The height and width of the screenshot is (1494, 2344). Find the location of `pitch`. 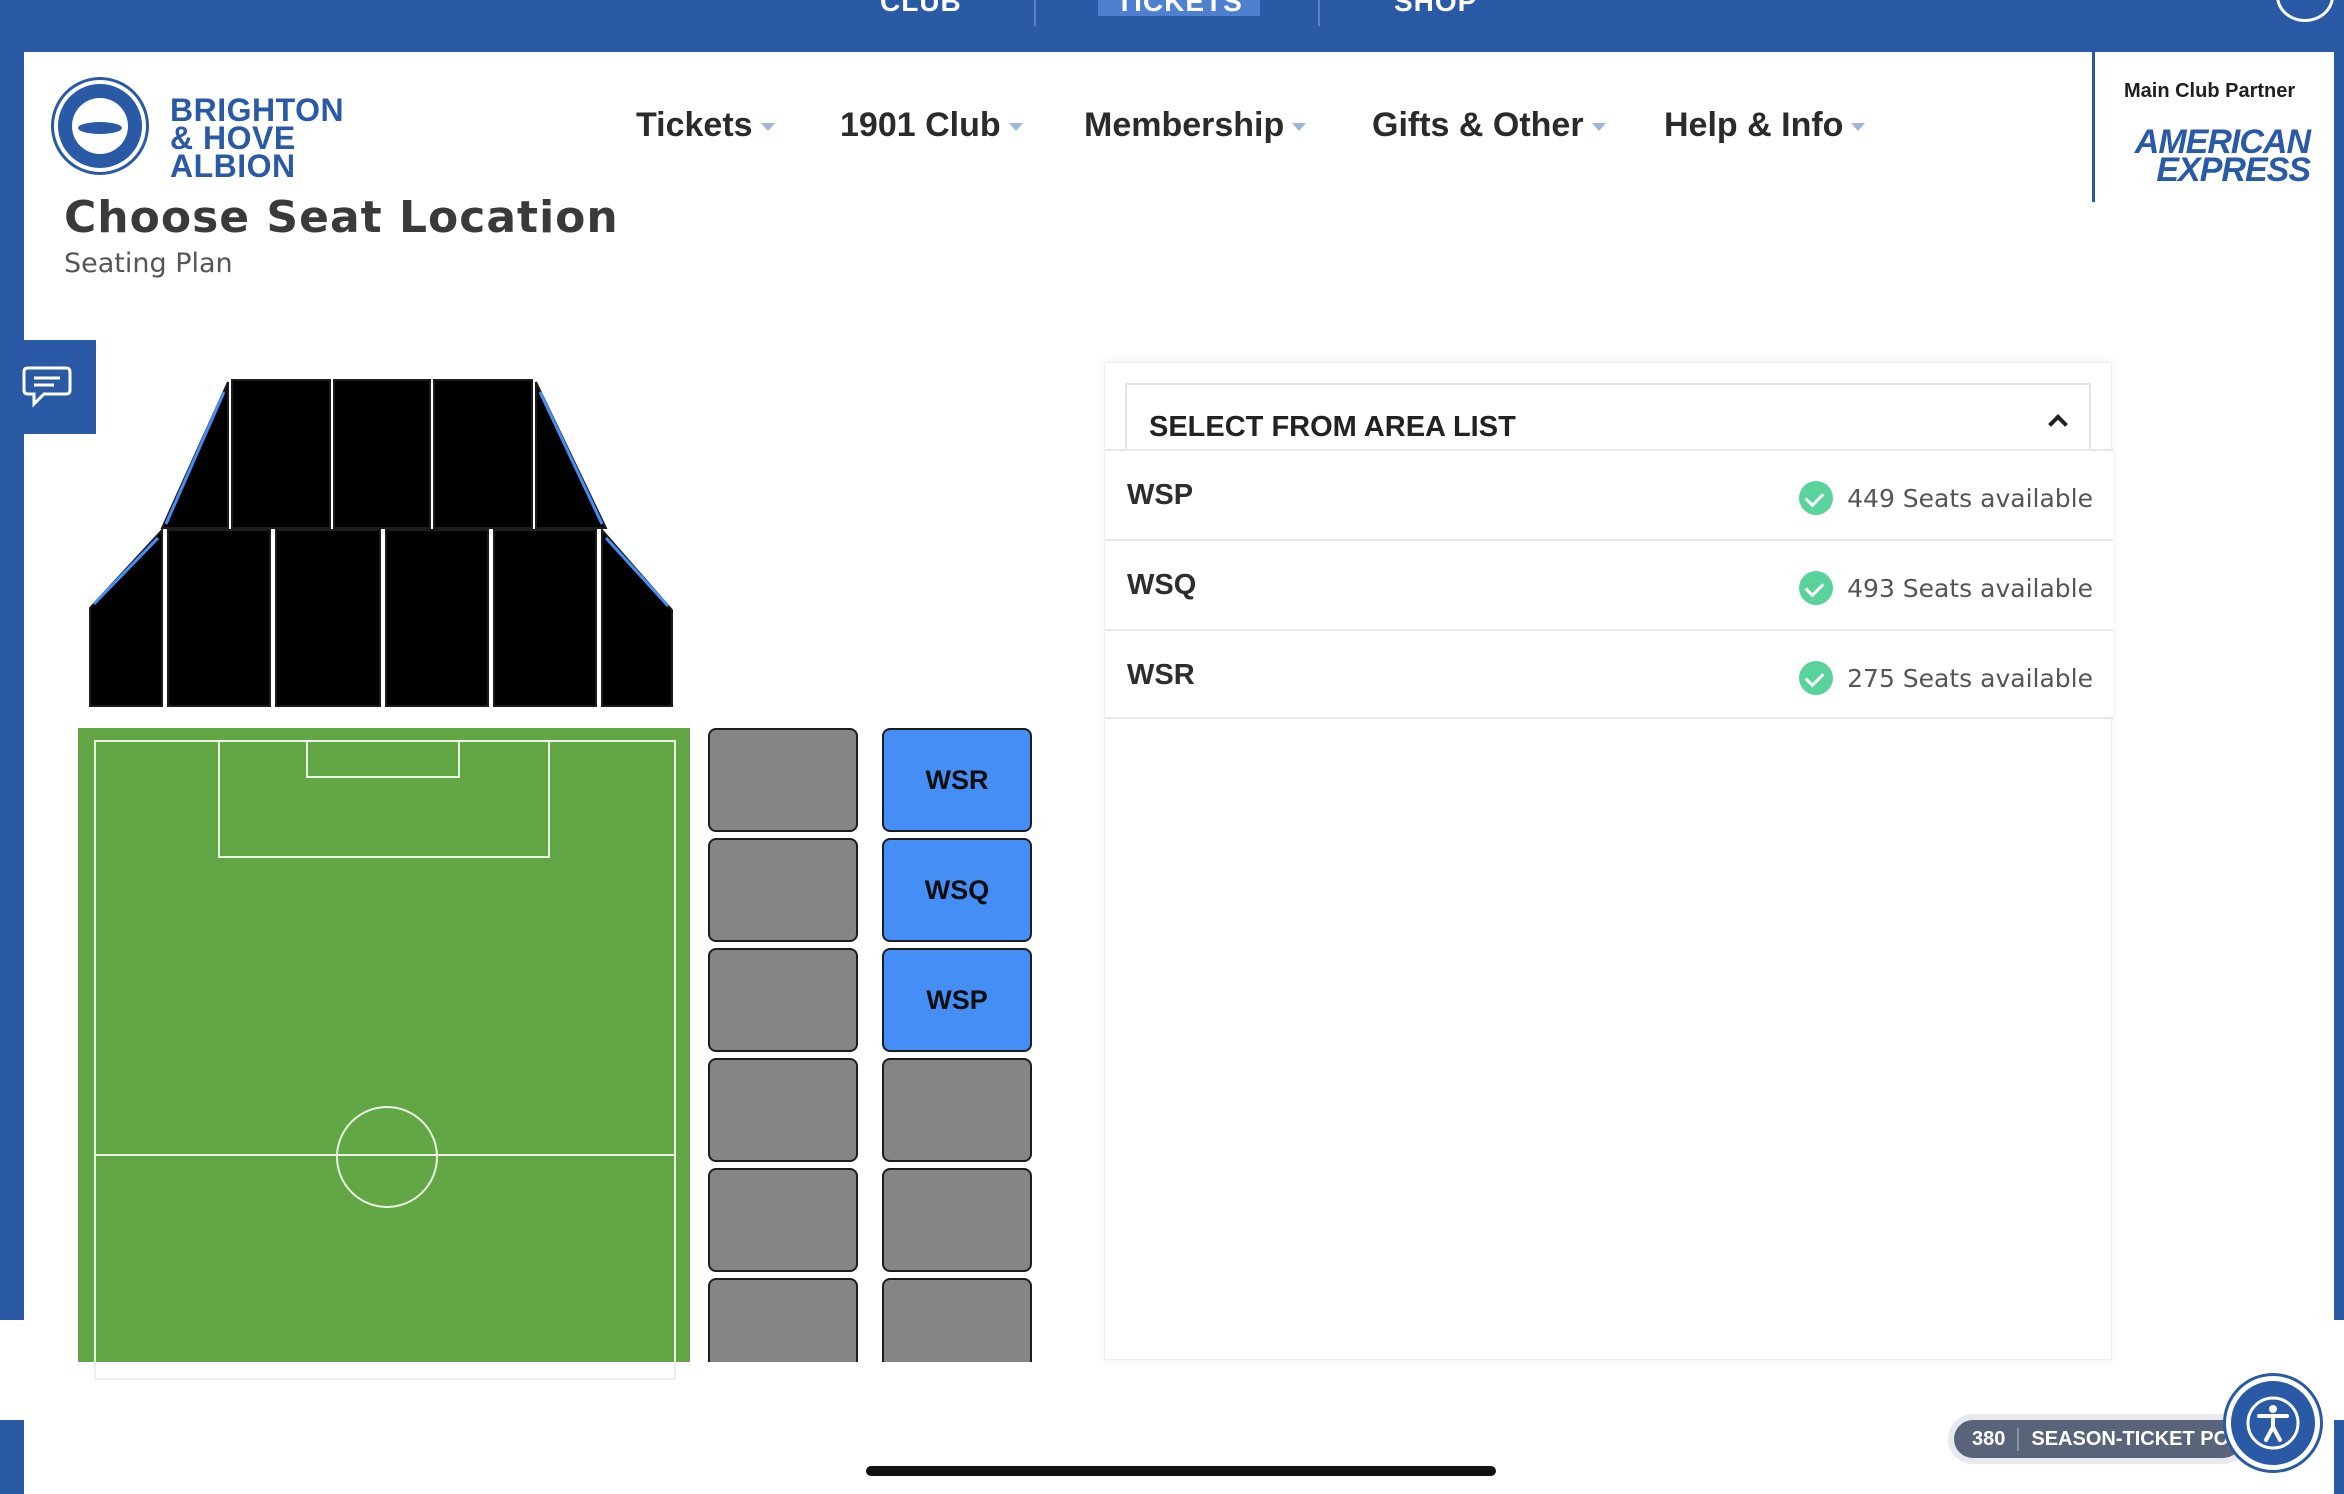

pitch is located at coordinates (384, 1054).